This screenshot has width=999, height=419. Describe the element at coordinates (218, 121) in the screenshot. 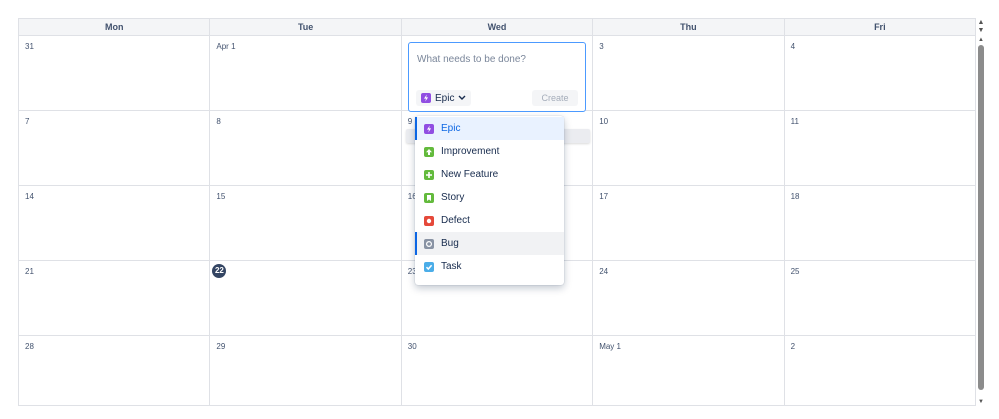

I see `day-number: 8` at that location.